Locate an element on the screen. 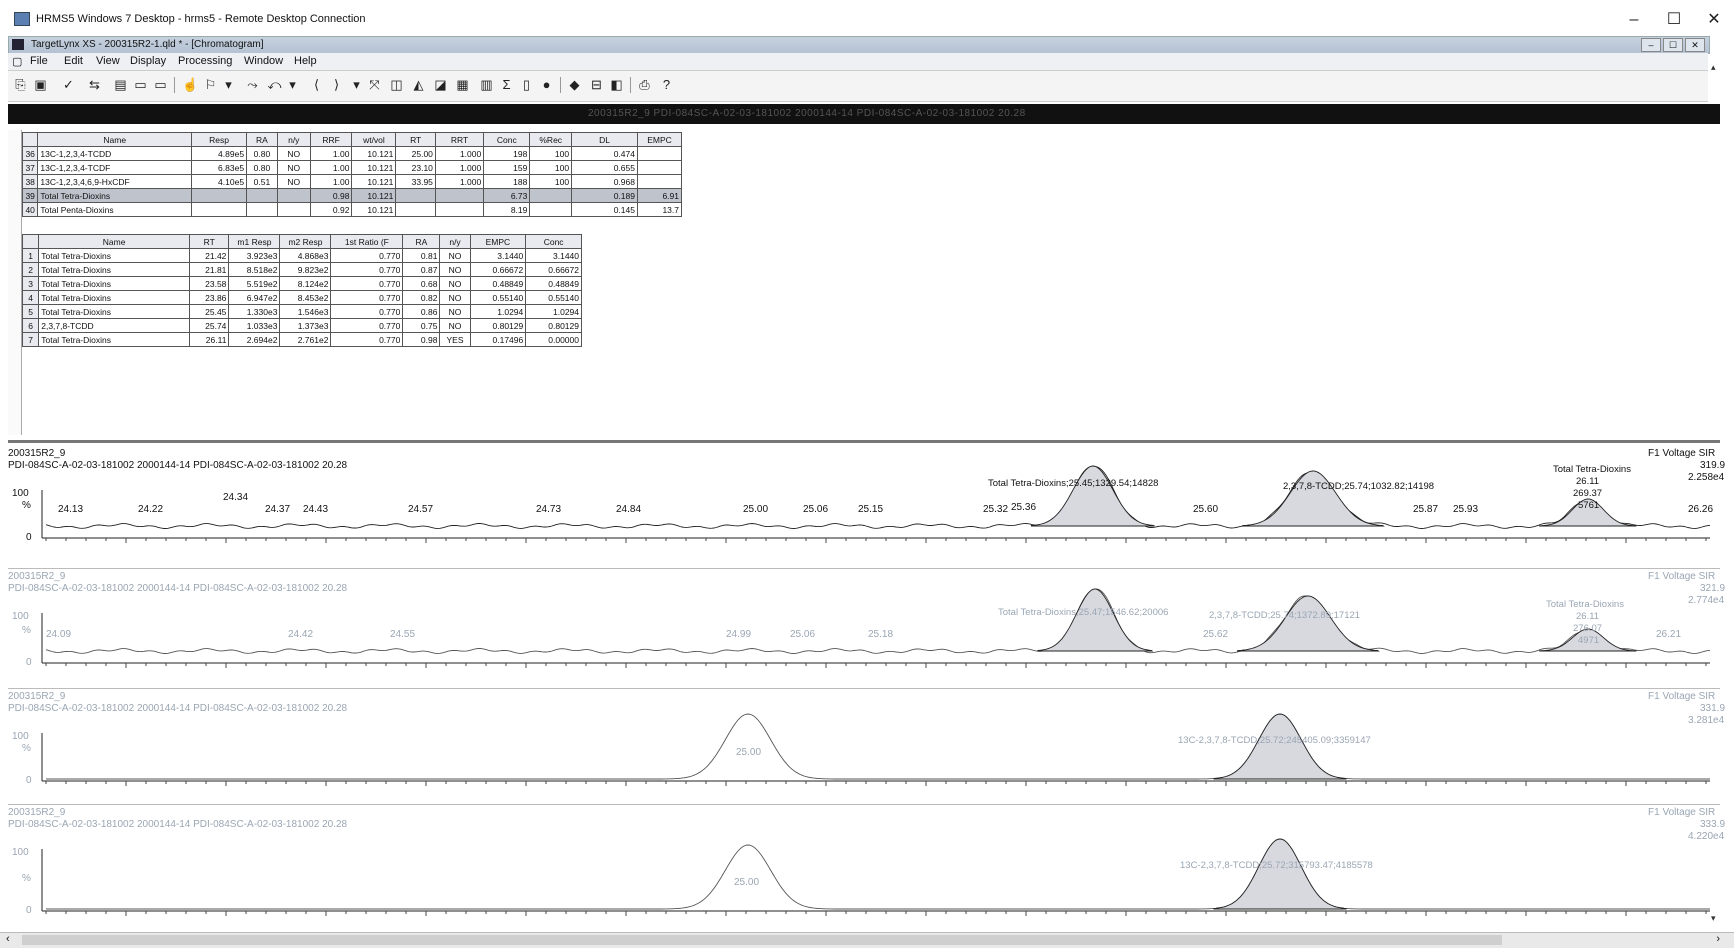 The width and height of the screenshot is (1734, 948). inner-close-button: ✕ is located at coordinates (1695, 45).